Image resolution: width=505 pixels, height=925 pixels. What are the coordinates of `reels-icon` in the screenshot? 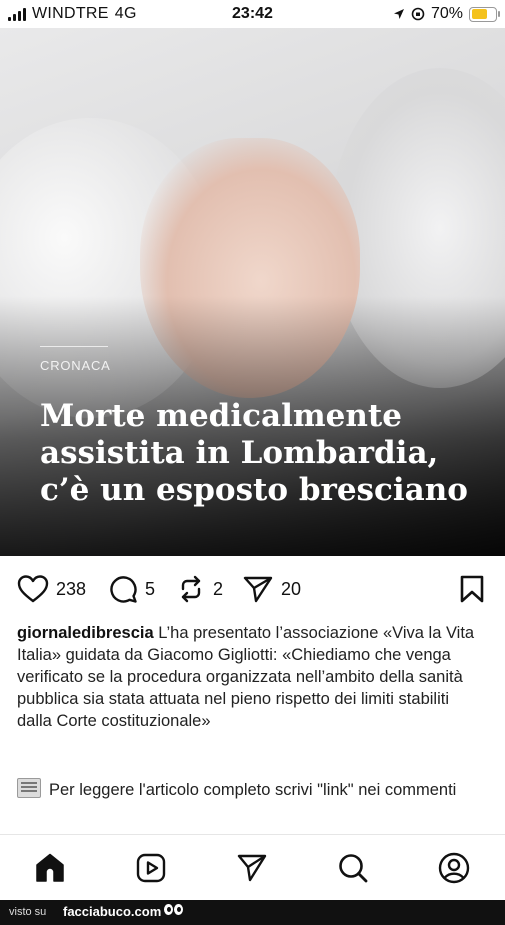 It's located at (151, 868).